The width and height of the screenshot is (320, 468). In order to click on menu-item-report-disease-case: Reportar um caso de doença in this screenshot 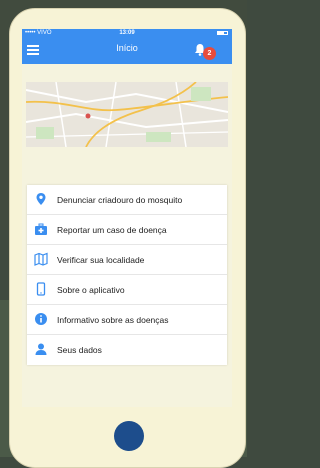, I will do `click(127, 230)`.